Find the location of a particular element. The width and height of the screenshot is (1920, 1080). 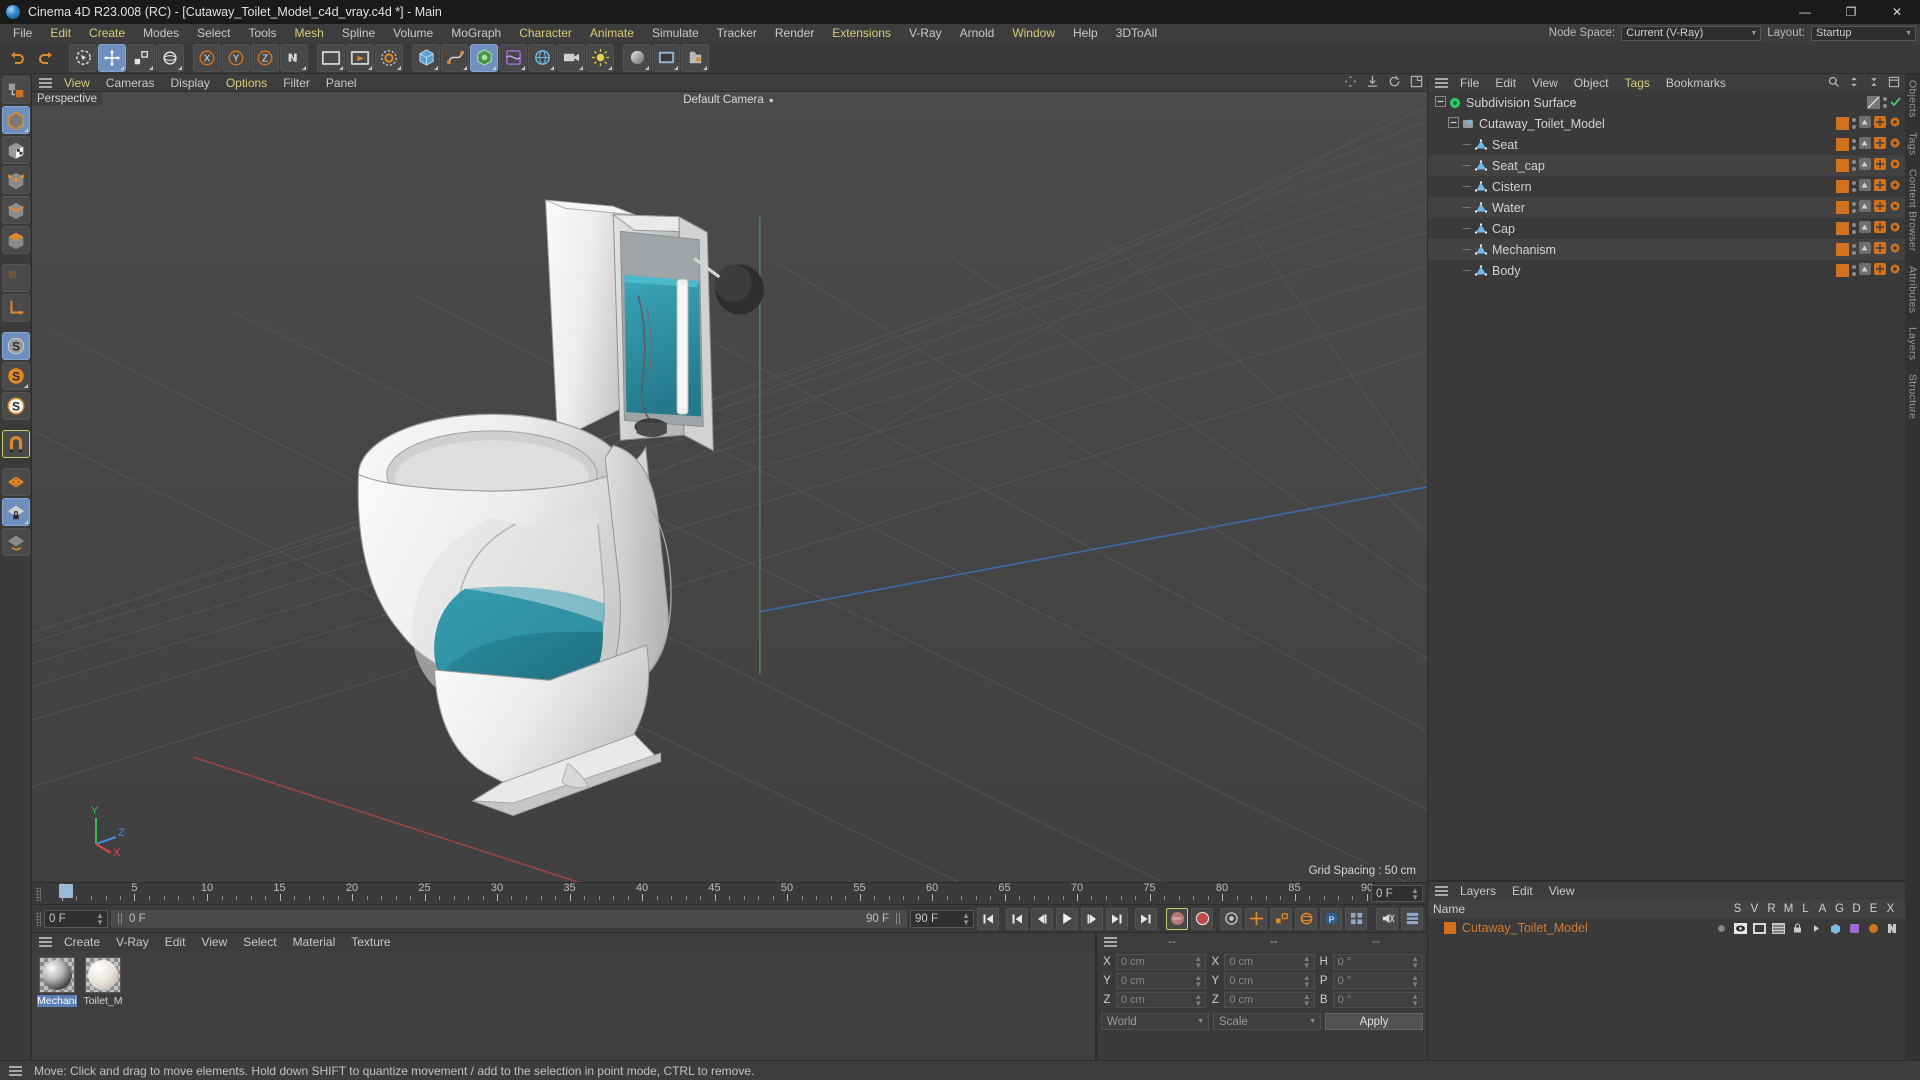

menu-character: Character is located at coordinates (545, 33).